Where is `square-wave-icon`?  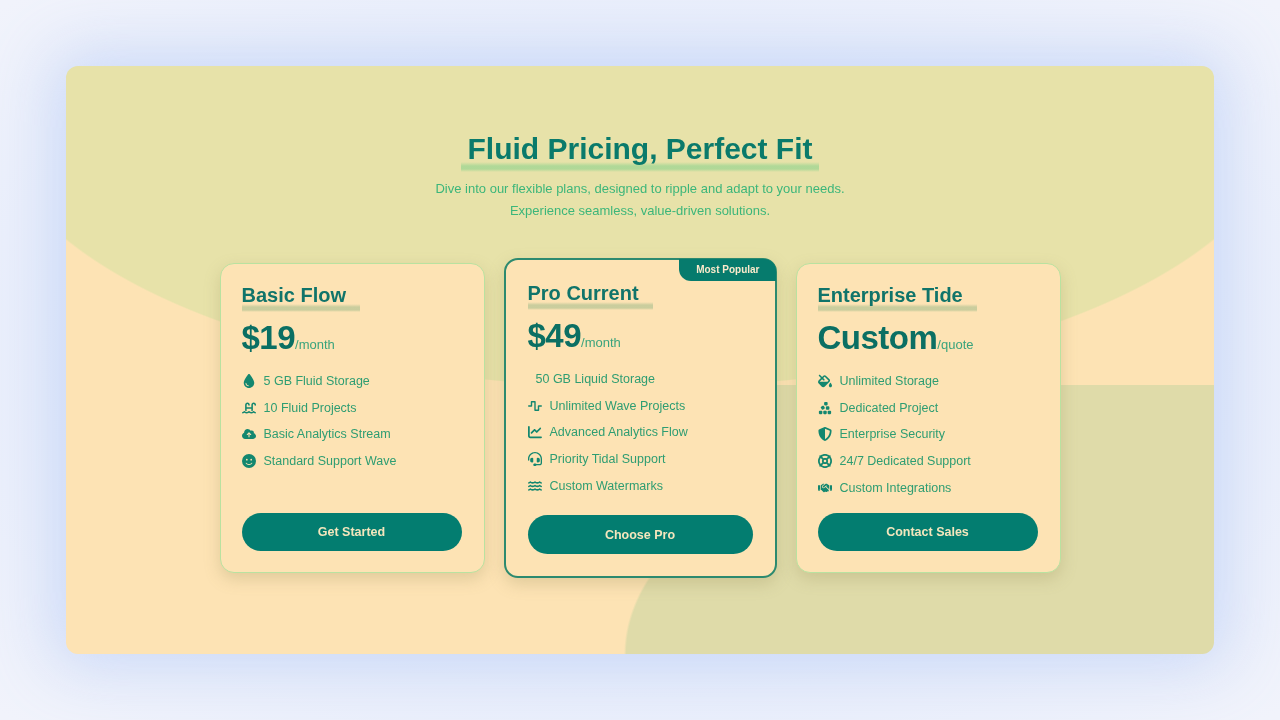
square-wave-icon is located at coordinates (534, 405).